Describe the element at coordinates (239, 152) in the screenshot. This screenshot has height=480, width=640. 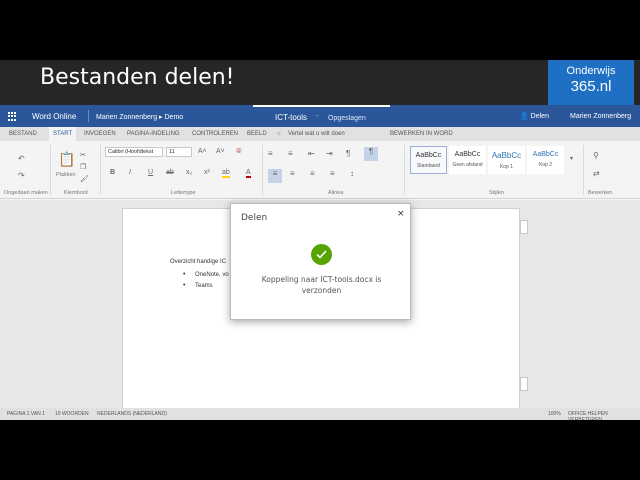
I see `clear-format-icon: ⦾` at that location.